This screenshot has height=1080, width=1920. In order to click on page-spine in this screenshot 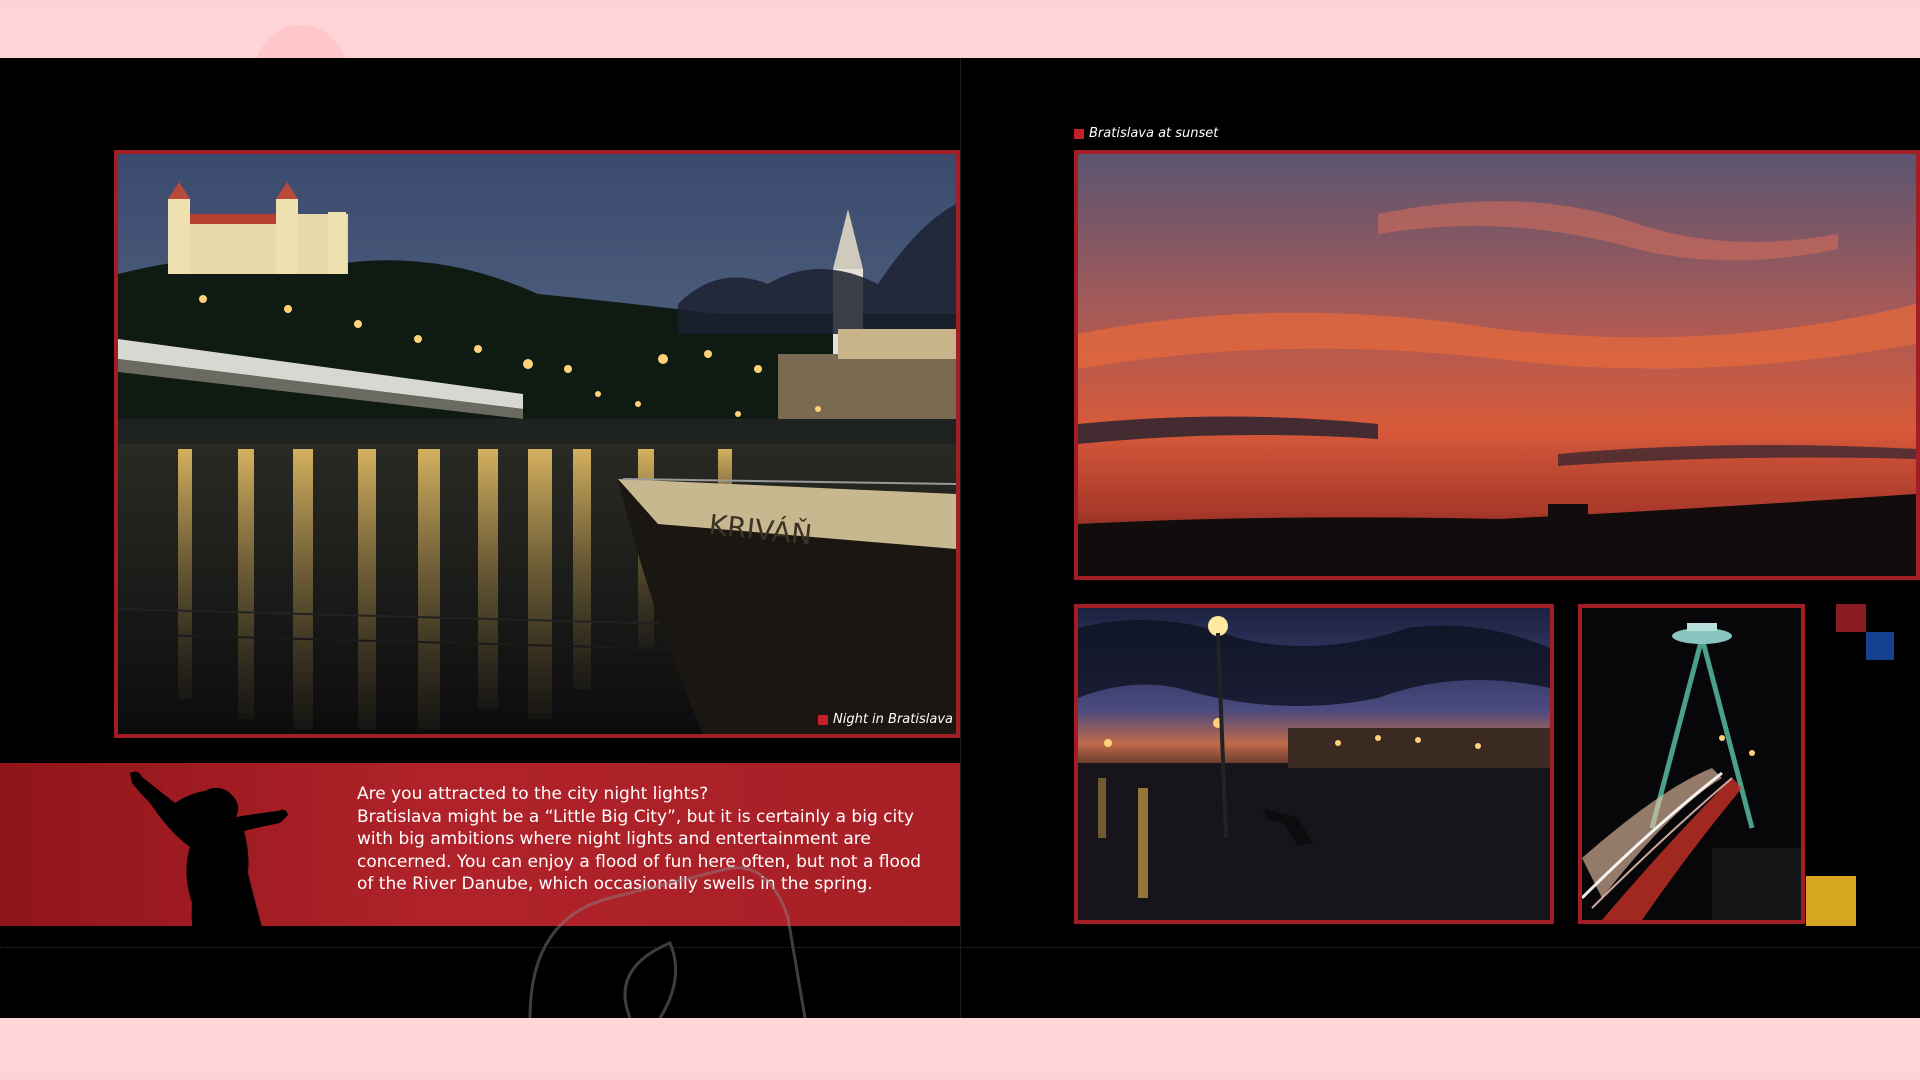, I will do `click(960, 538)`.